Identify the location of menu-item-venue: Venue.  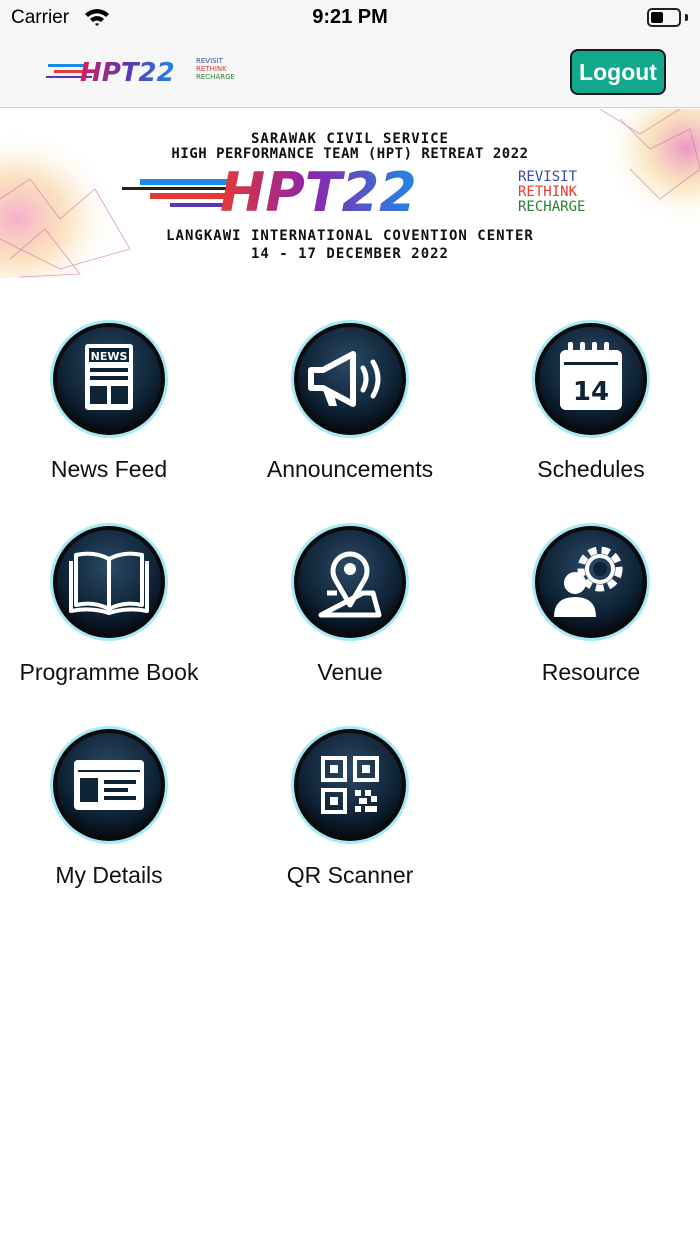
(350, 616).